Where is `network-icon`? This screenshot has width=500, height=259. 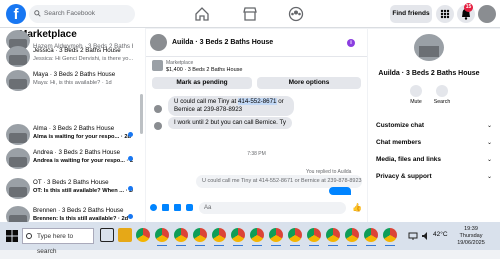 network-icon is located at coordinates (413, 236).